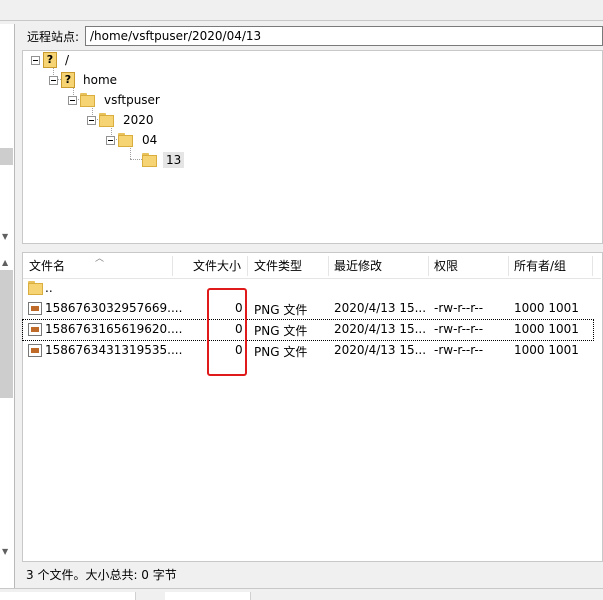  Describe the element at coordinates (278, 267) in the screenshot. I see `column-header-filetype: 文件类型` at that location.